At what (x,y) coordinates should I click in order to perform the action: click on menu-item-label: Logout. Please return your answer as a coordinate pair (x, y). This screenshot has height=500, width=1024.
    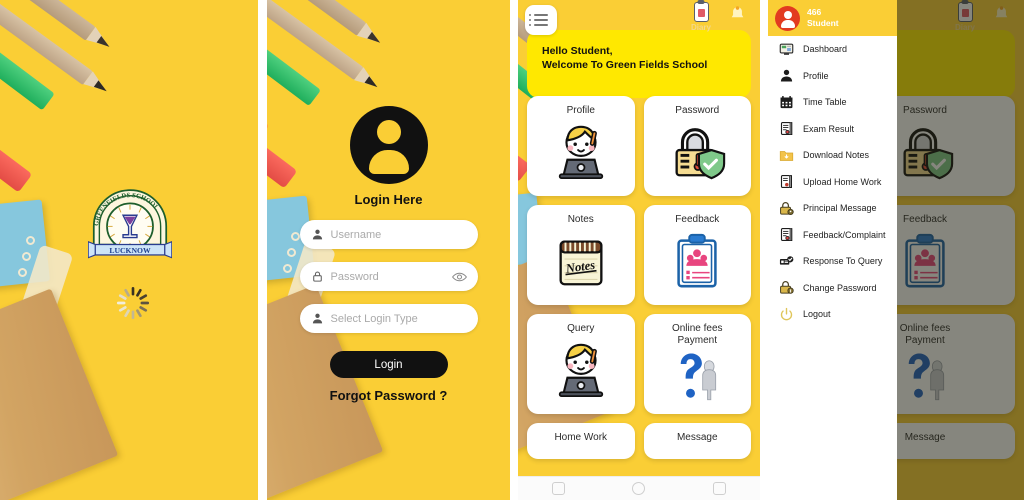
    Looking at the image, I should click on (817, 314).